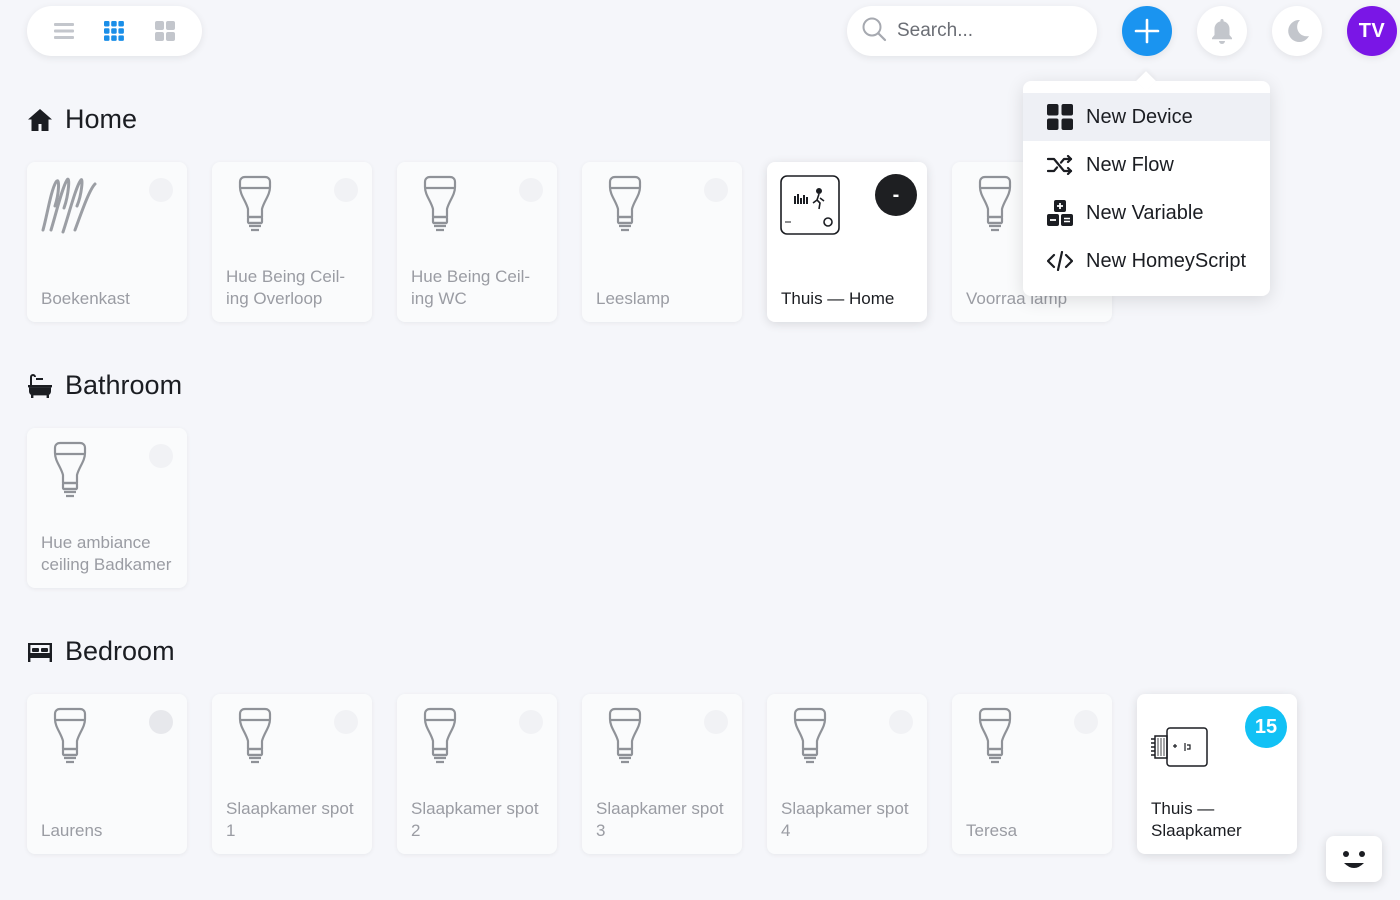  I want to click on bell-icon, so click(1222, 31).